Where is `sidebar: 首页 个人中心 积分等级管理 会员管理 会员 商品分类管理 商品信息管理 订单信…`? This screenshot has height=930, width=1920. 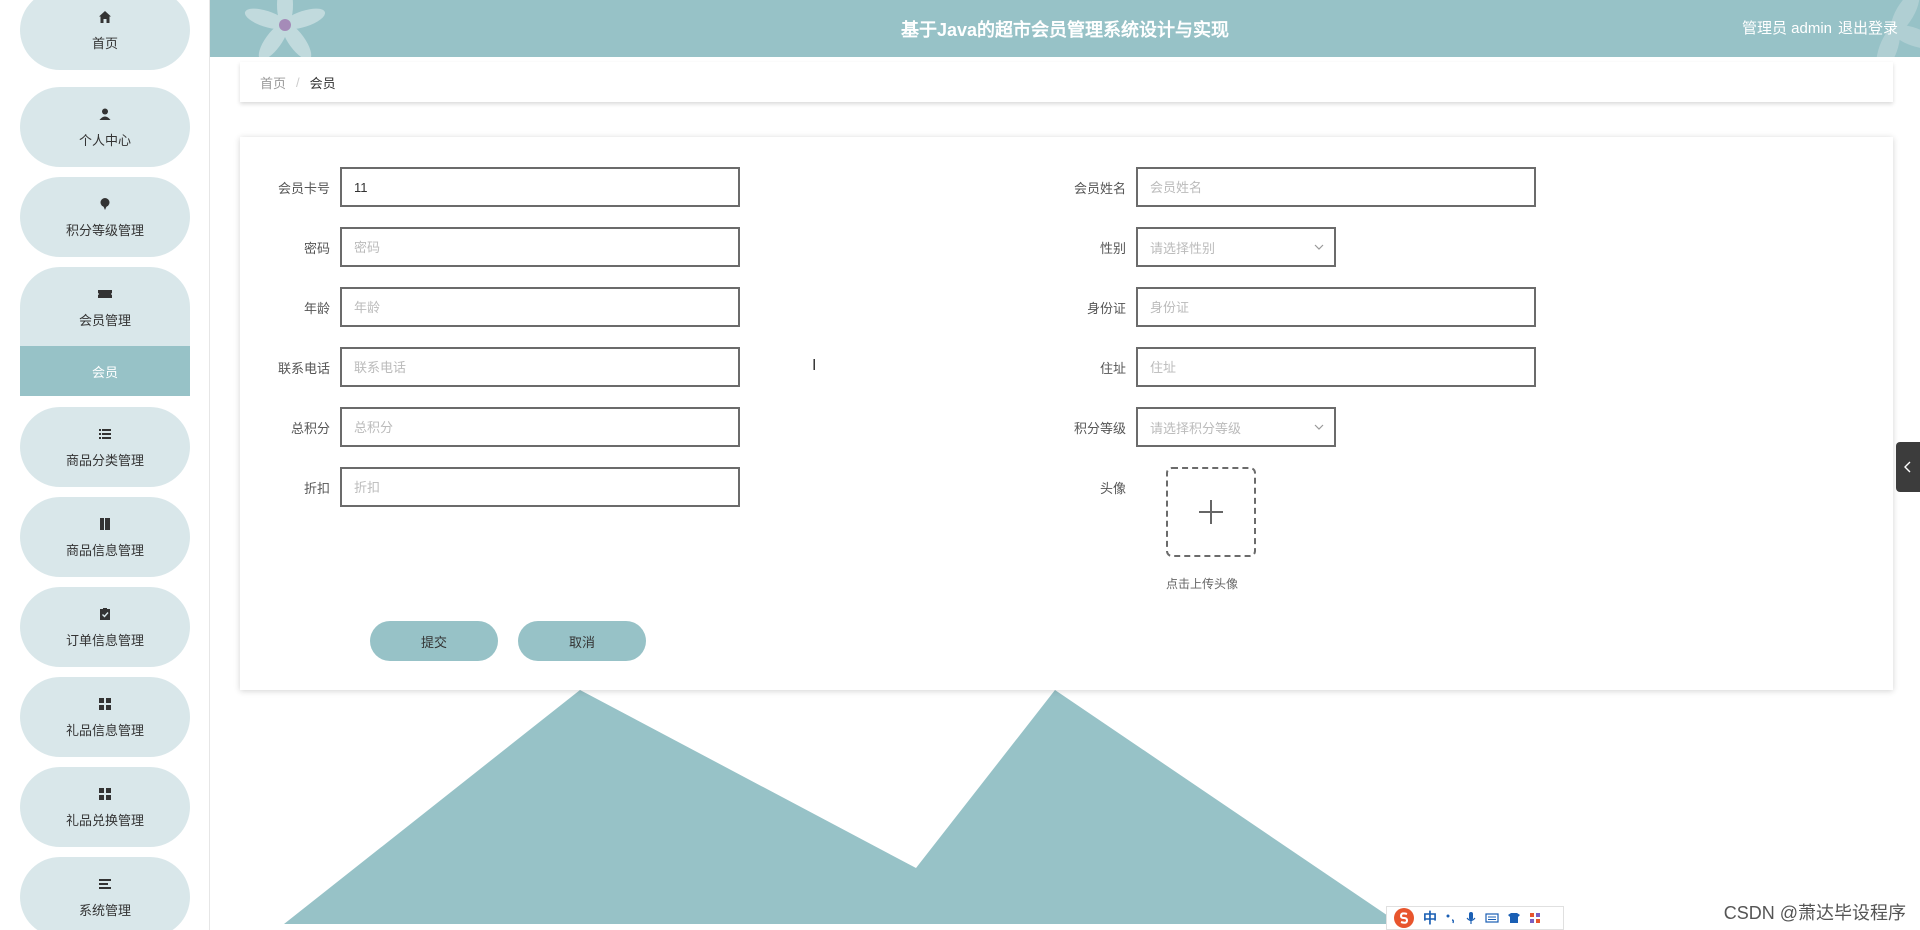 sidebar: 首页 个人中心 积分等级管理 会员管理 会员 商品分类管理 商品信息管理 订单信… is located at coordinates (105, 465).